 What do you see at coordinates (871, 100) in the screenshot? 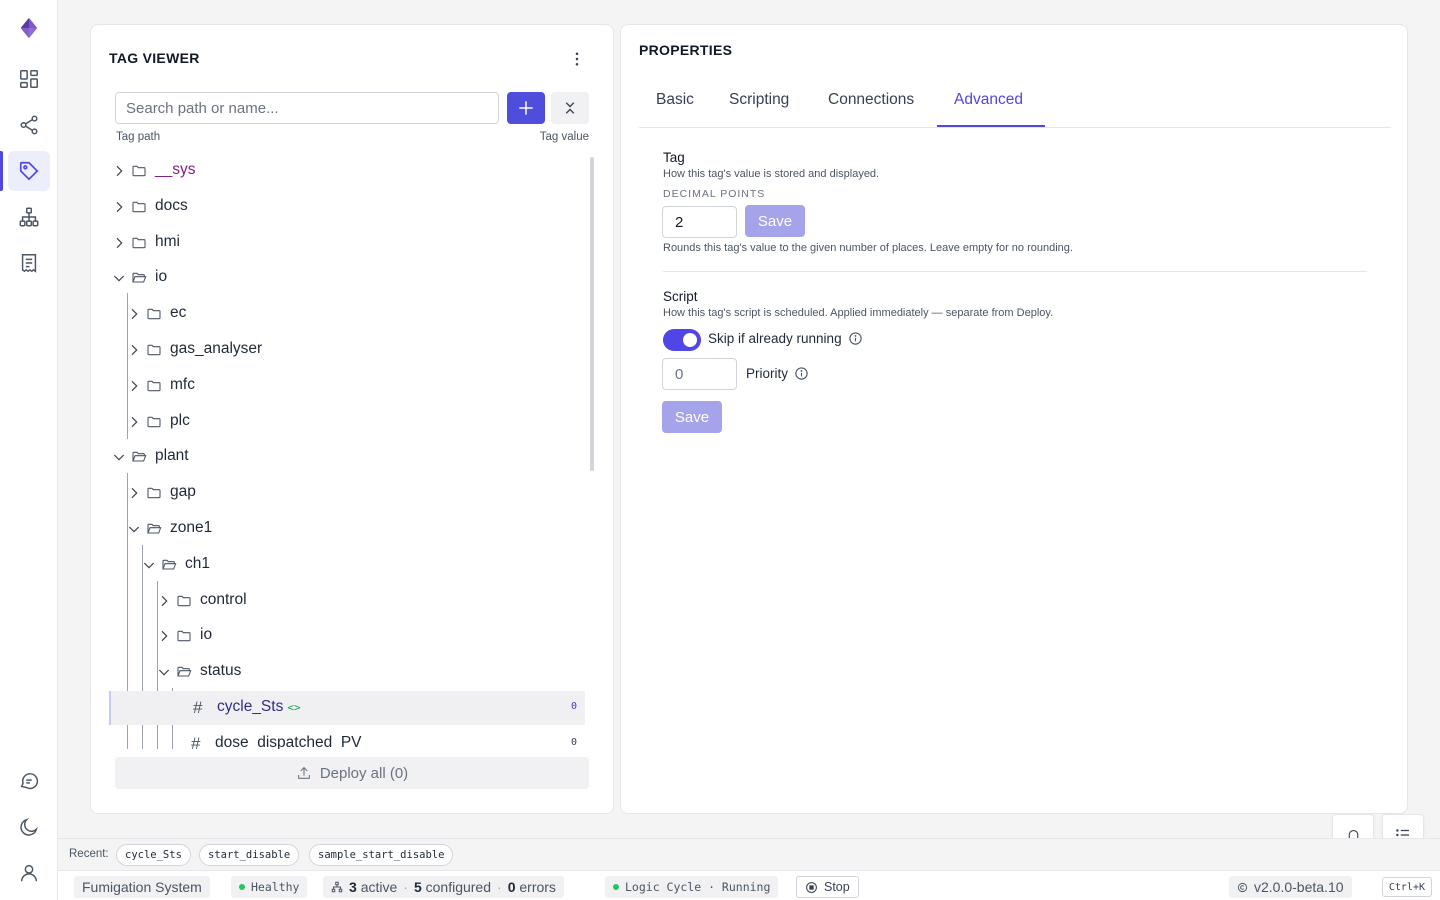
I see `tab-connections: Connections` at bounding box center [871, 100].